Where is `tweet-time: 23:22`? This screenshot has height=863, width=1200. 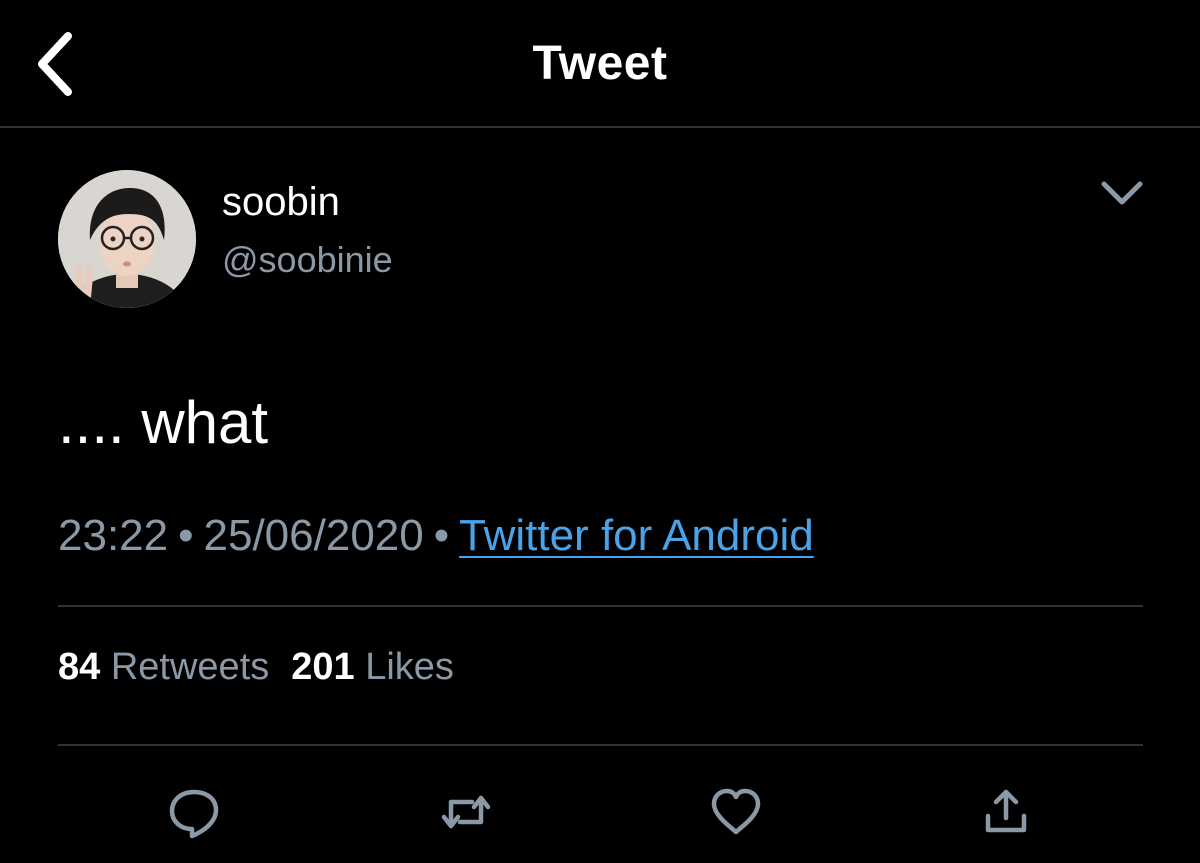
tweet-time: 23:22 is located at coordinates (113, 535).